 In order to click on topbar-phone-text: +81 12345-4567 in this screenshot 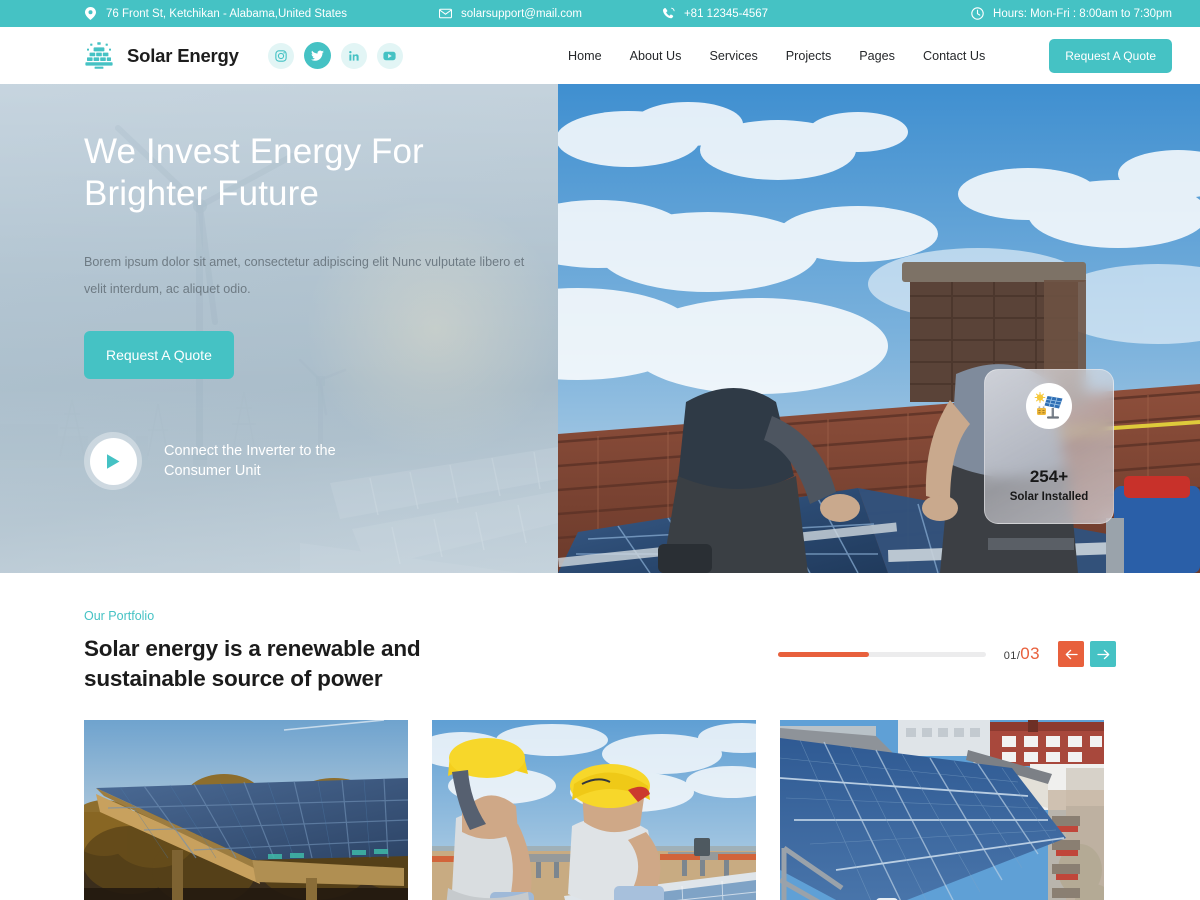, I will do `click(726, 13)`.